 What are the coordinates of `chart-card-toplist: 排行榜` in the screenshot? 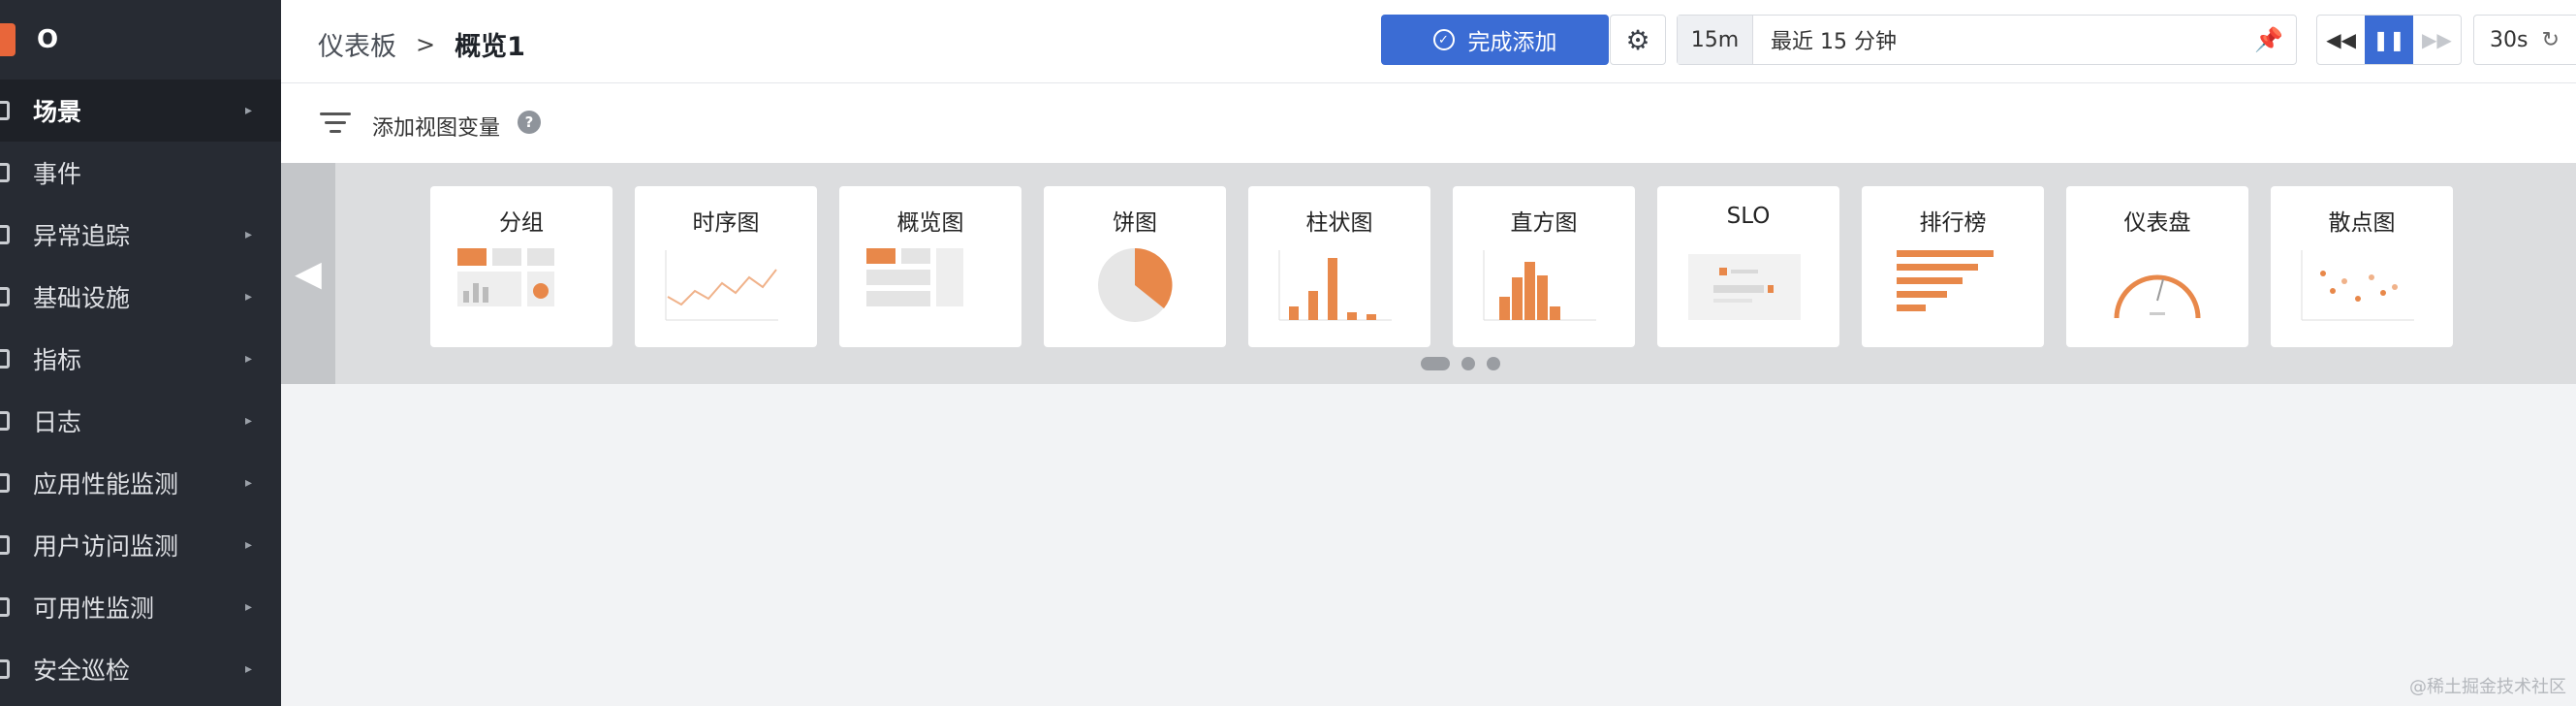 It's located at (1953, 266).